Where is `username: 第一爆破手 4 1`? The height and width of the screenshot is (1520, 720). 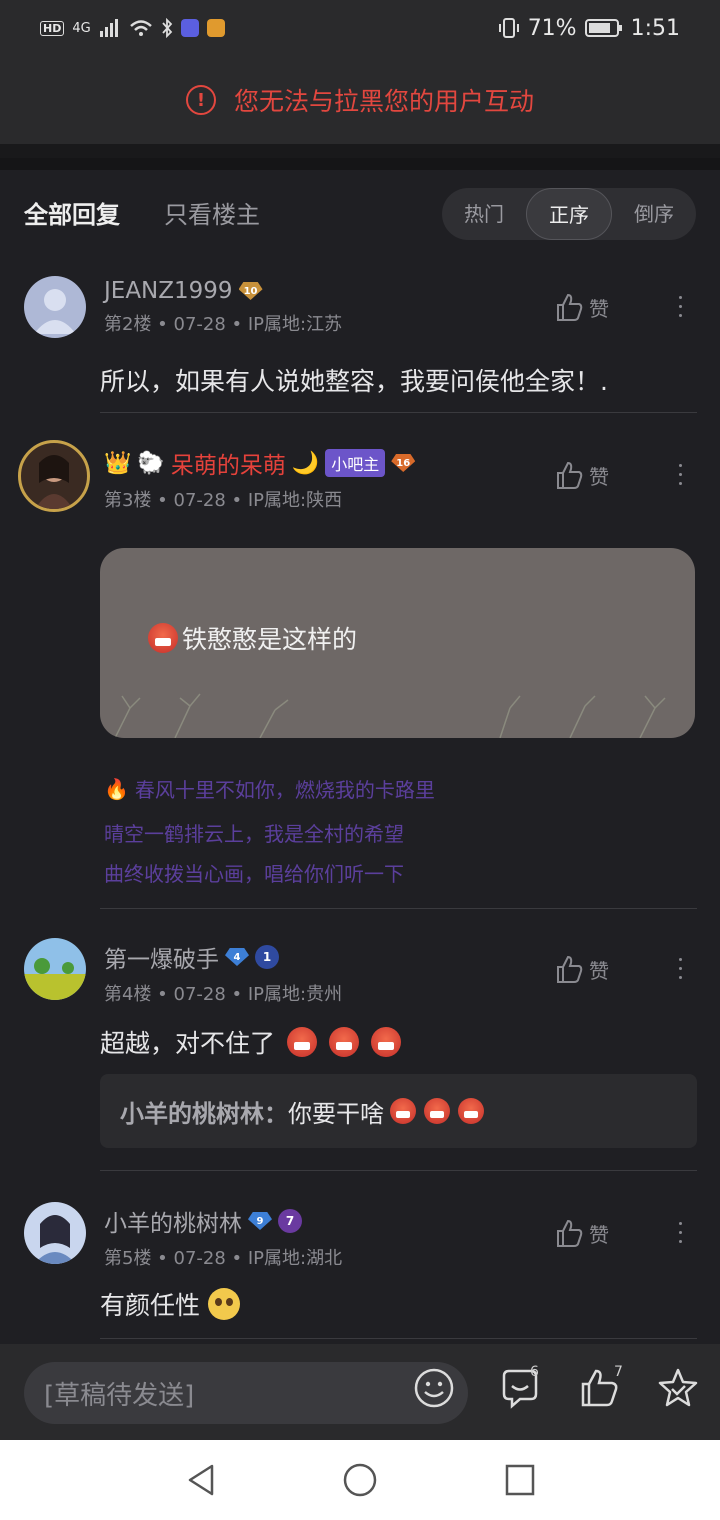 username: 第一爆破手 4 1 is located at coordinates (223, 957).